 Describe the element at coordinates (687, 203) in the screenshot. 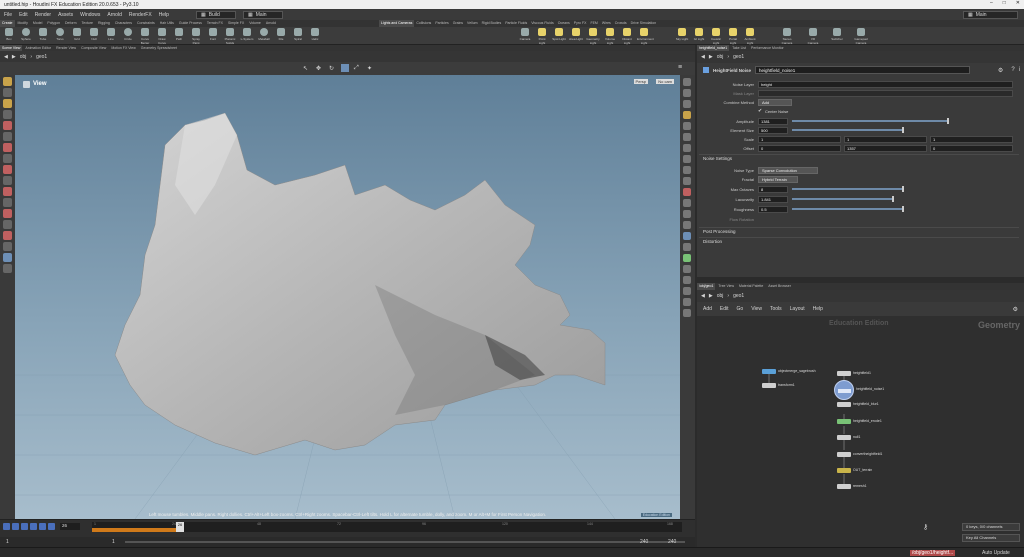

I see `display-option-12-icon` at that location.